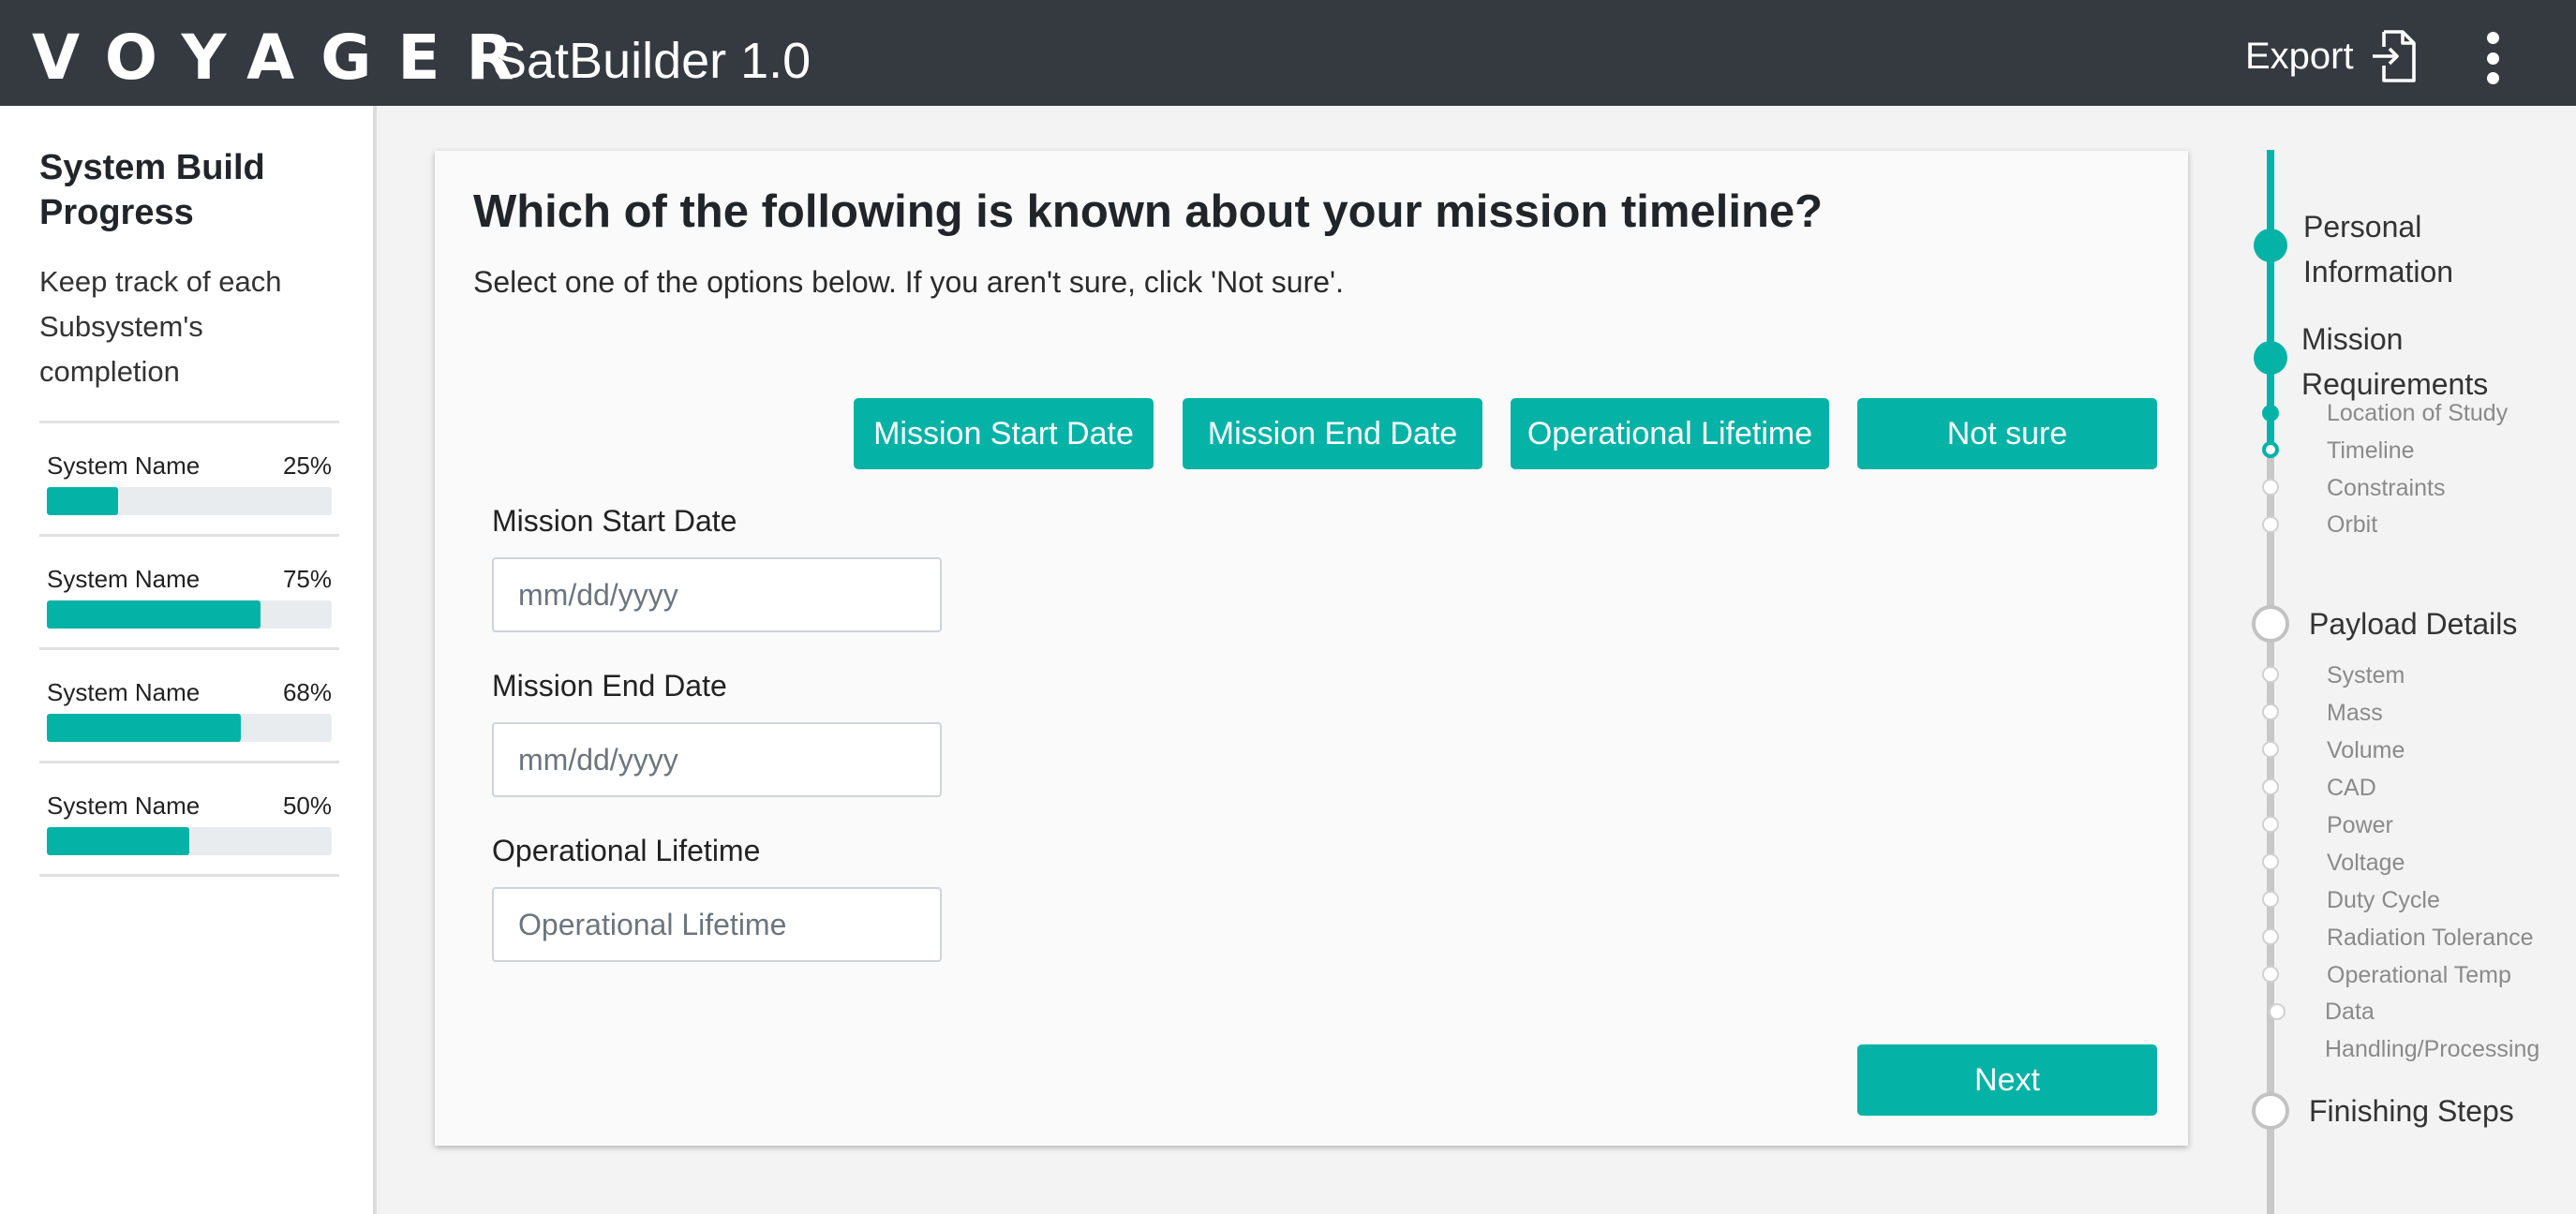 The height and width of the screenshot is (1214, 2576). I want to click on step-personal-information: Personal Information, so click(2397, 249).